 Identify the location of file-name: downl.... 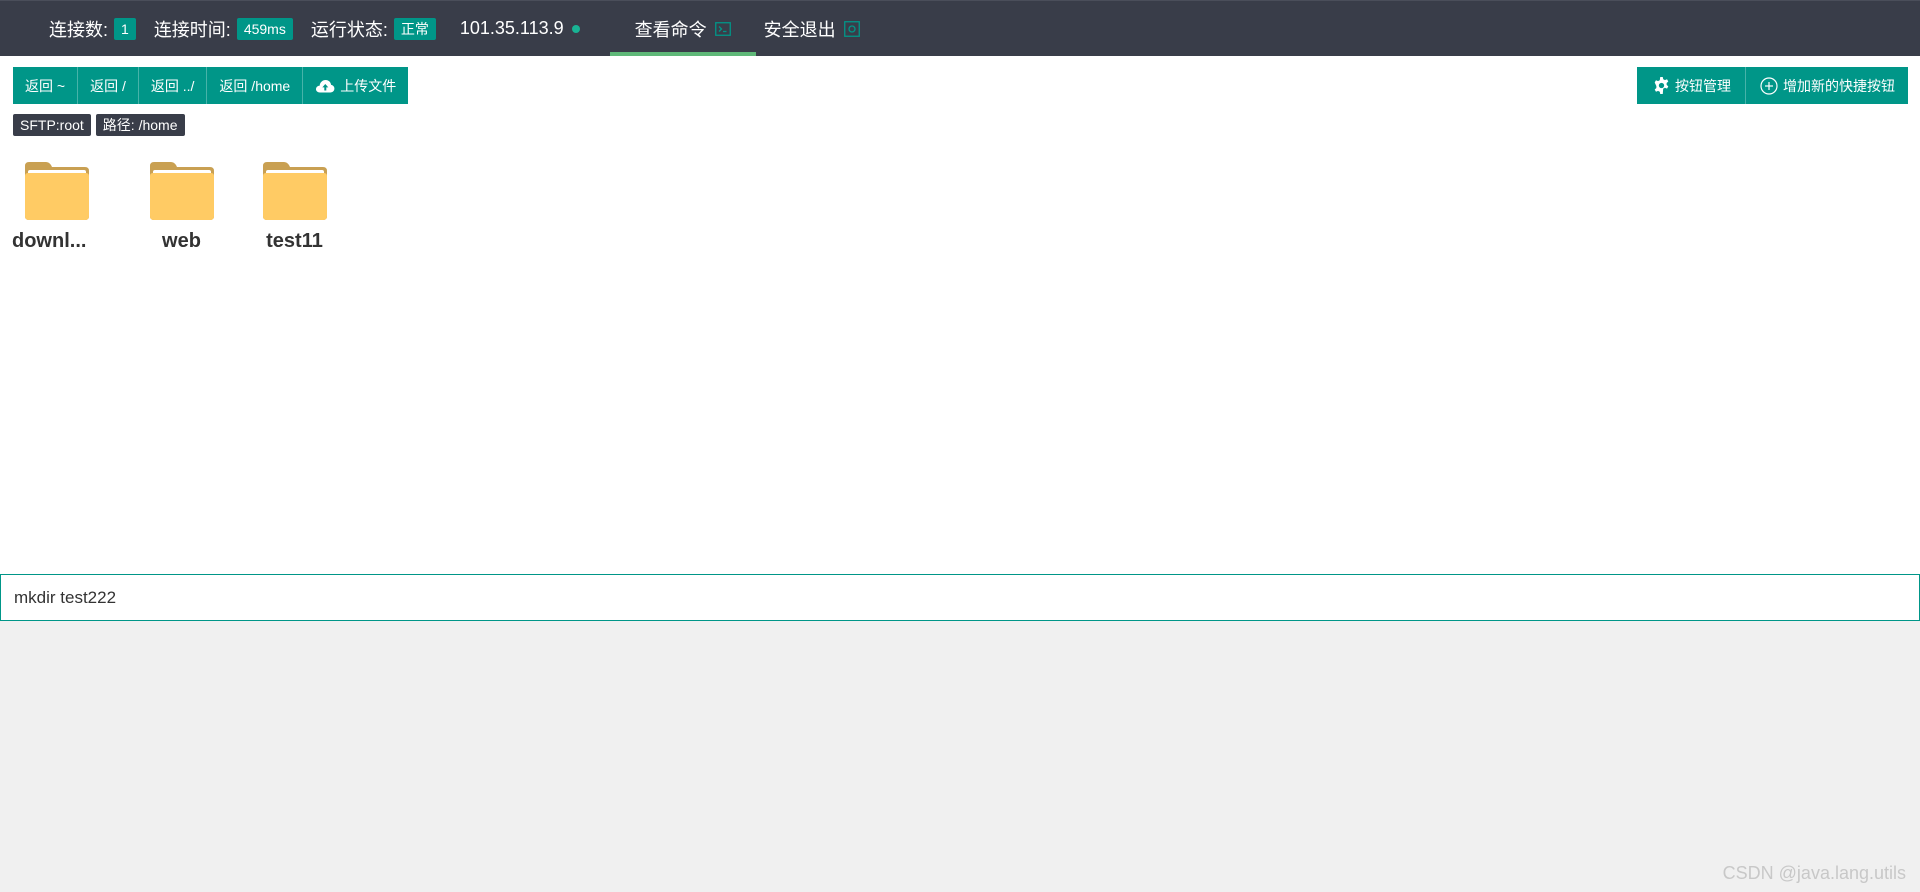
(49, 241).